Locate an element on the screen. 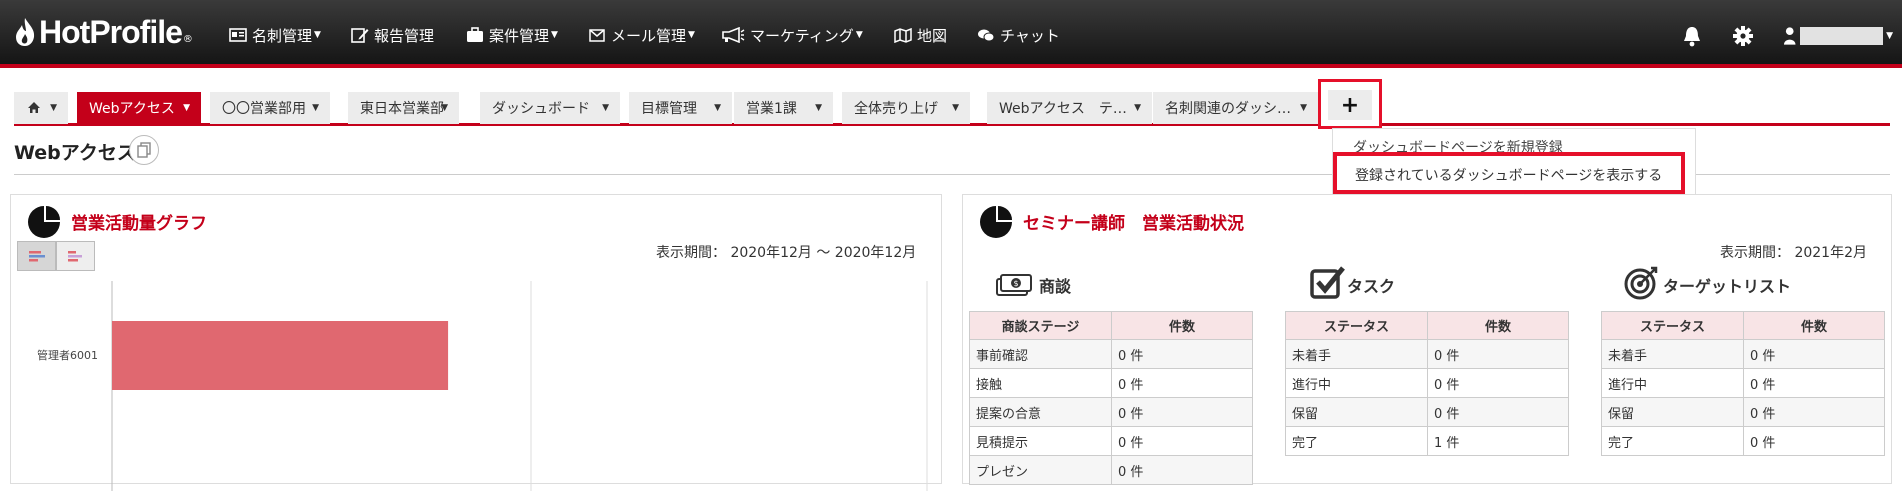  add-tab-highlight: + is located at coordinates (1350, 104).